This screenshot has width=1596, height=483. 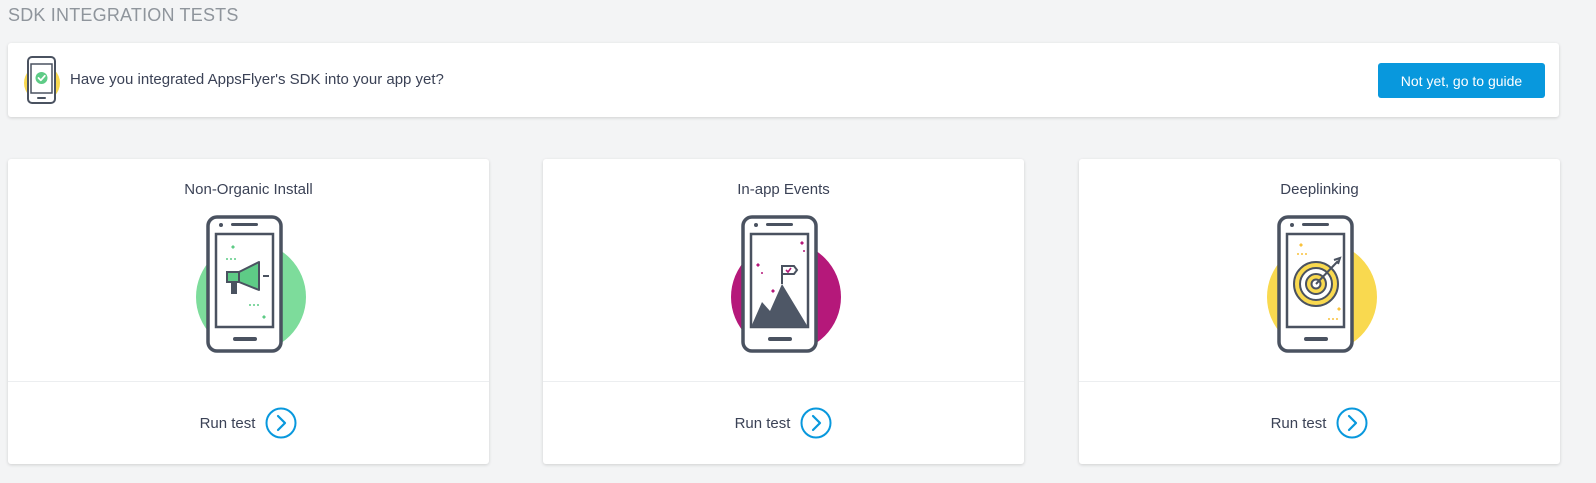 What do you see at coordinates (783, 189) in the screenshot?
I see `card-title: In-app Events` at bounding box center [783, 189].